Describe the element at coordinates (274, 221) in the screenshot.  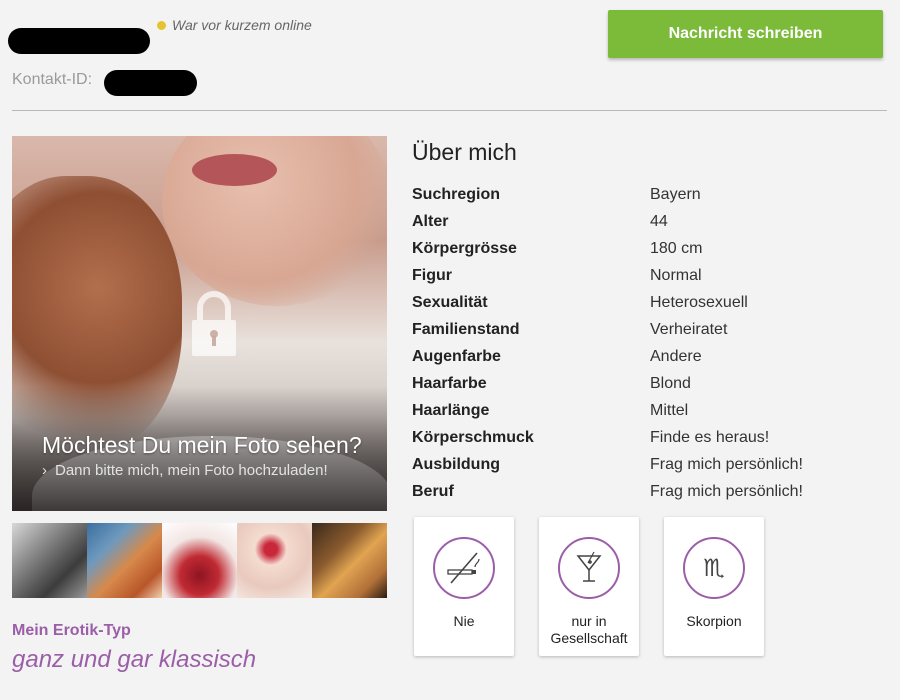
I see `photo-face` at that location.